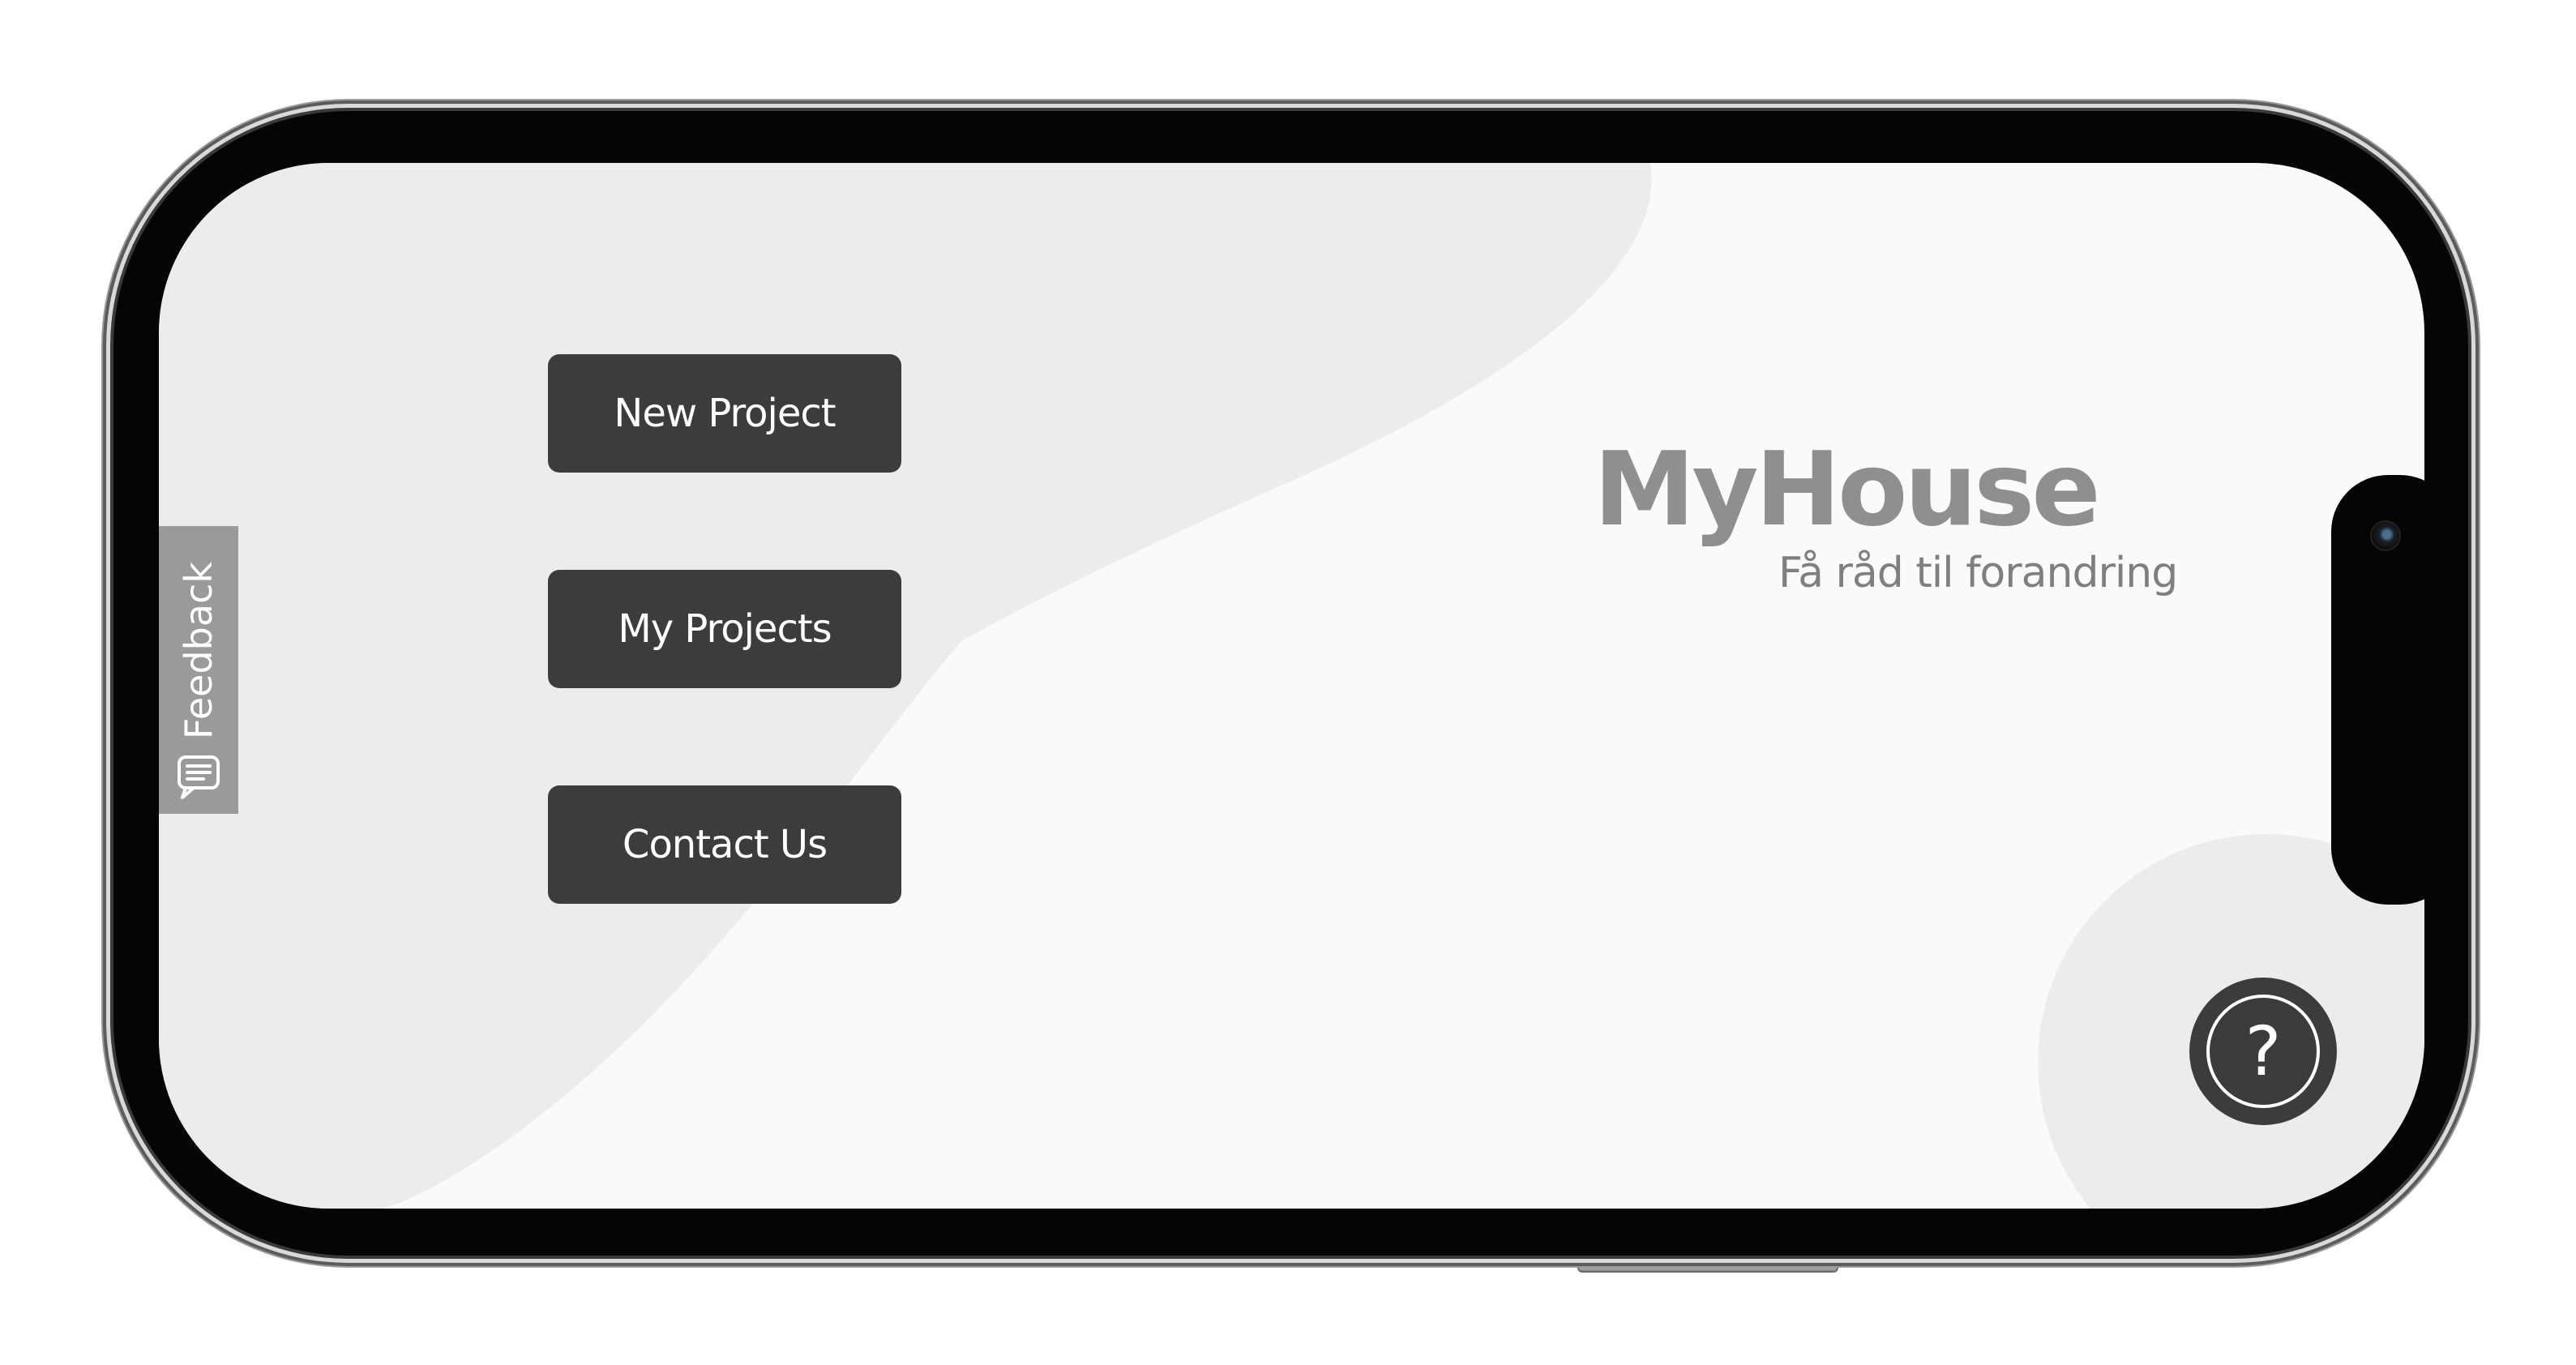  Describe the element at coordinates (1707, 1267) in the screenshot. I see `device-bottom-button` at that location.